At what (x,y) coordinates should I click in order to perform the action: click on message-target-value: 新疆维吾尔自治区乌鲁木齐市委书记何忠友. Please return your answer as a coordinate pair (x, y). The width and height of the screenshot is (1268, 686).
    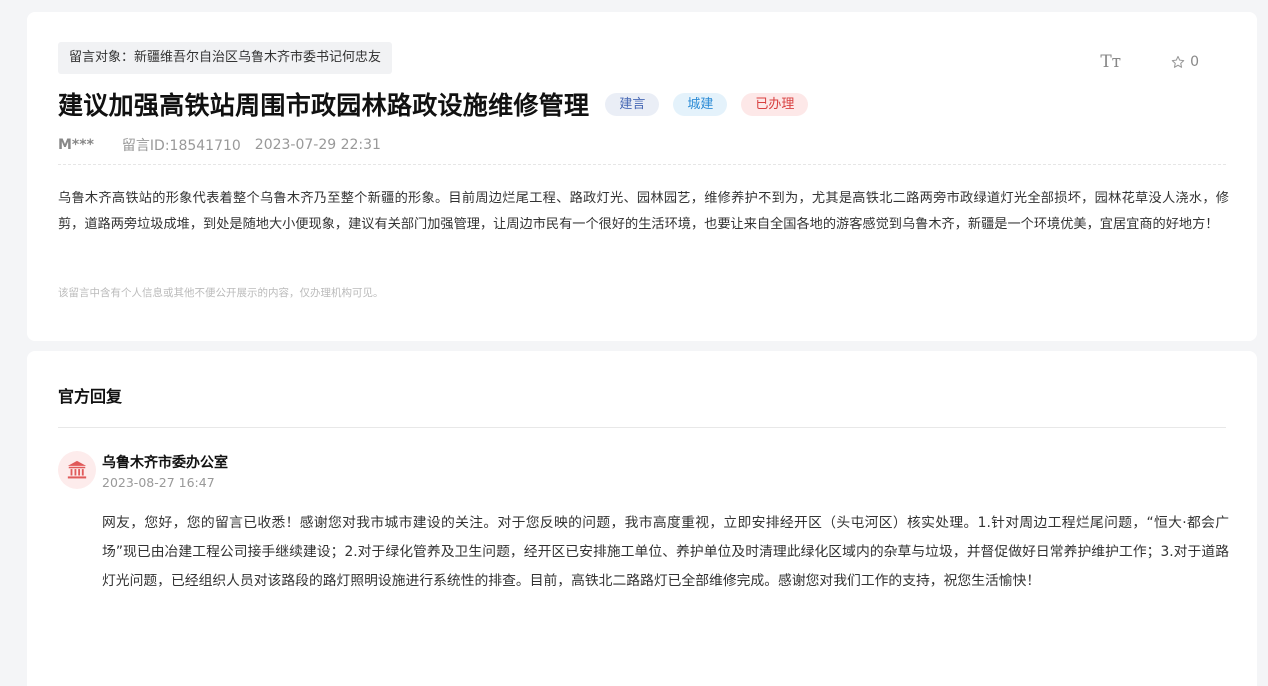
    Looking at the image, I should click on (258, 57).